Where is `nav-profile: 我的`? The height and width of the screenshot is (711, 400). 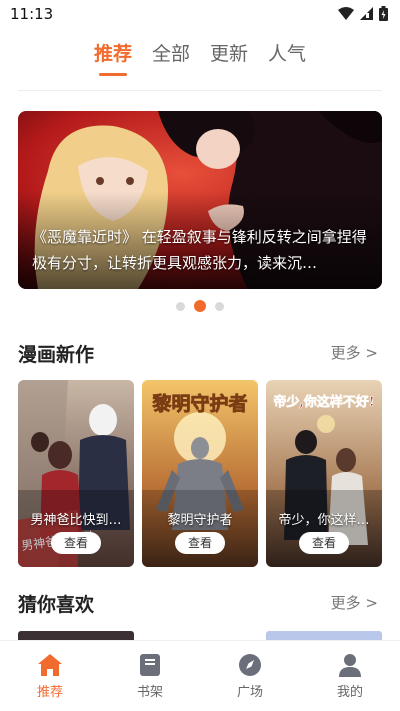
nav-profile: 我的 is located at coordinates (350, 676).